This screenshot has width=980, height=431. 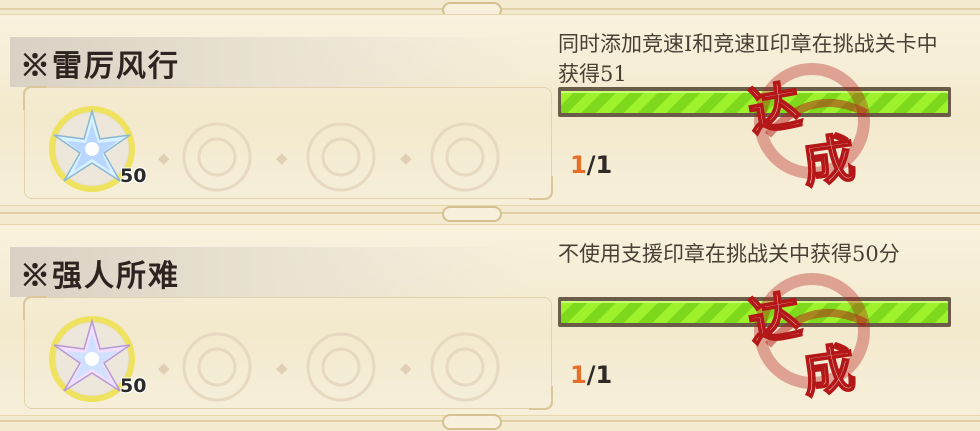 I want to click on middle-ornament, so click(x=472, y=214).